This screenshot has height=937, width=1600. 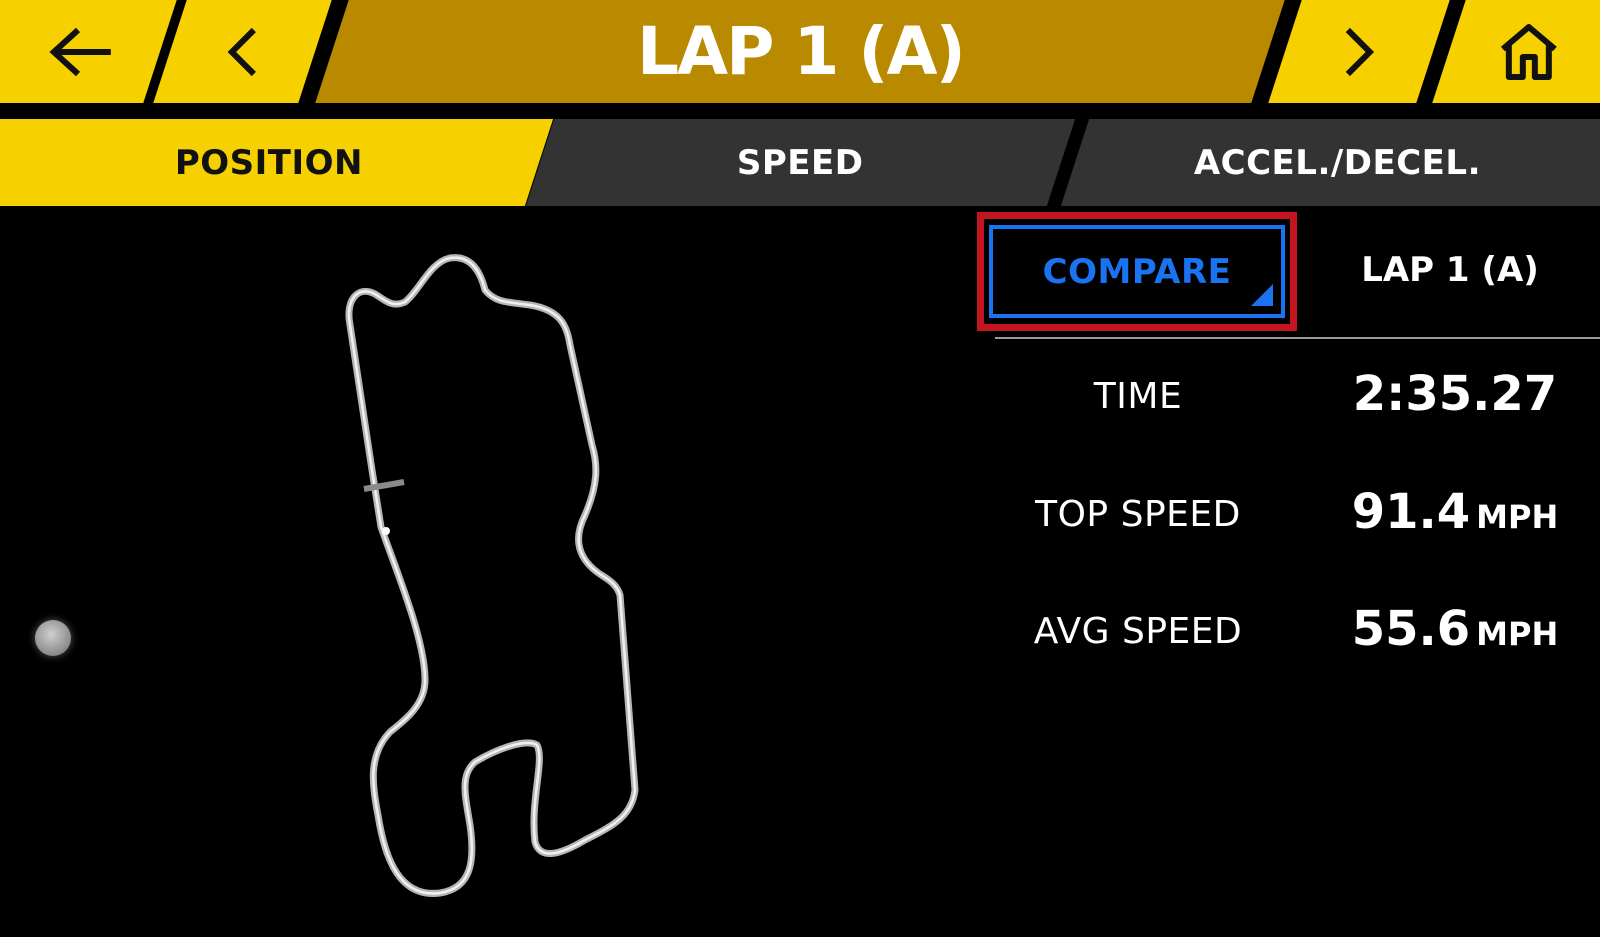 I want to click on header-title-bar: LAP 1 (A), so click(x=800, y=51).